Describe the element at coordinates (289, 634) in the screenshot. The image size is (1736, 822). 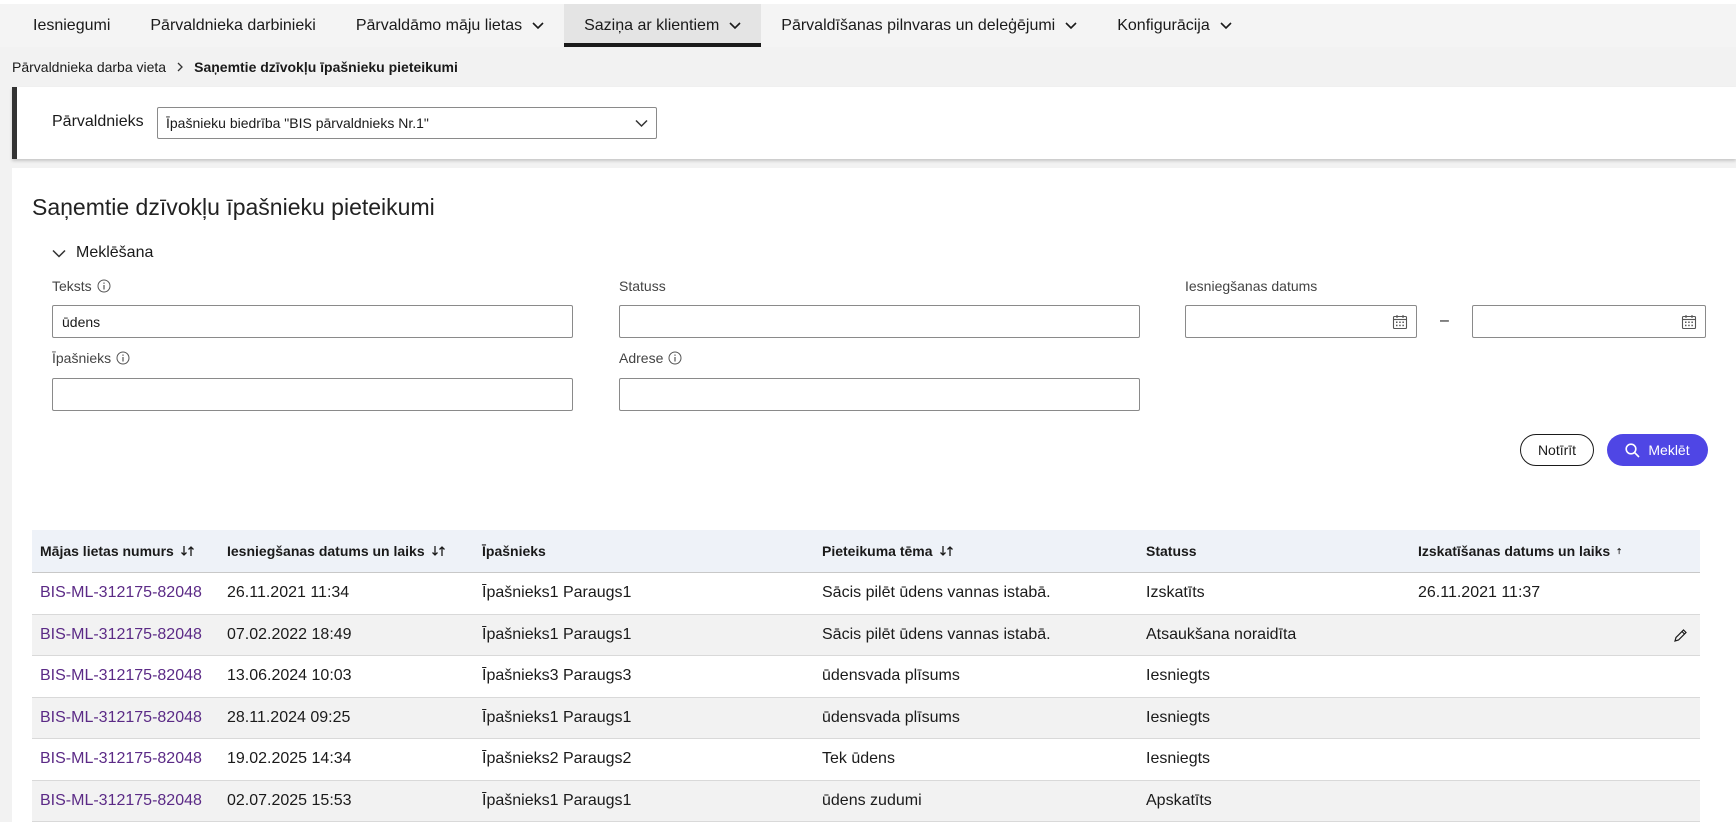
I see `submission-date-cell: 07.02.2022 18:49` at that location.